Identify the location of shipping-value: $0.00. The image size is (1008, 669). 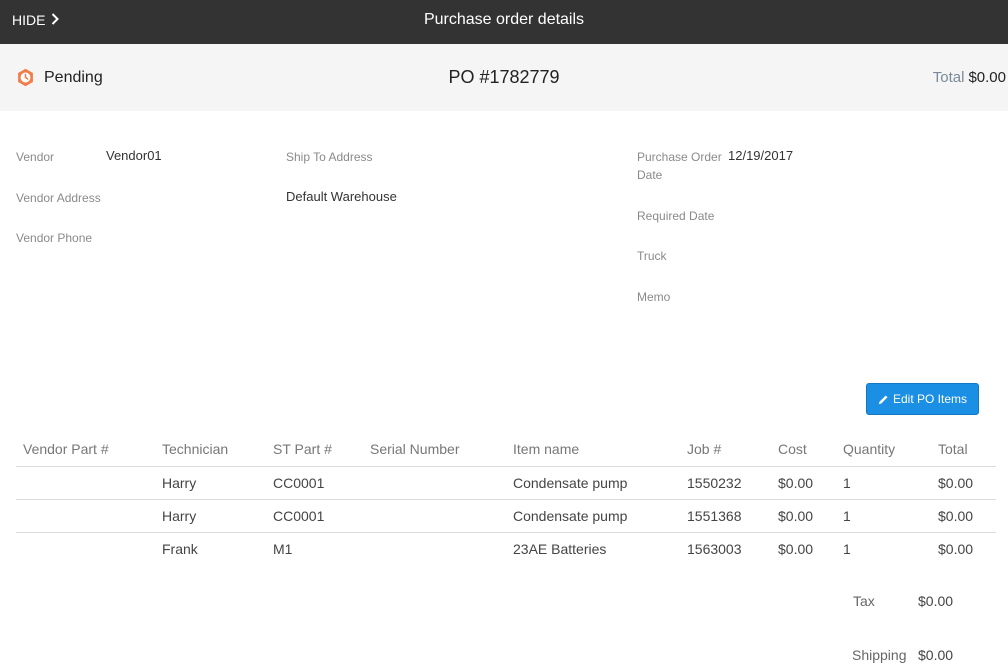
(936, 655).